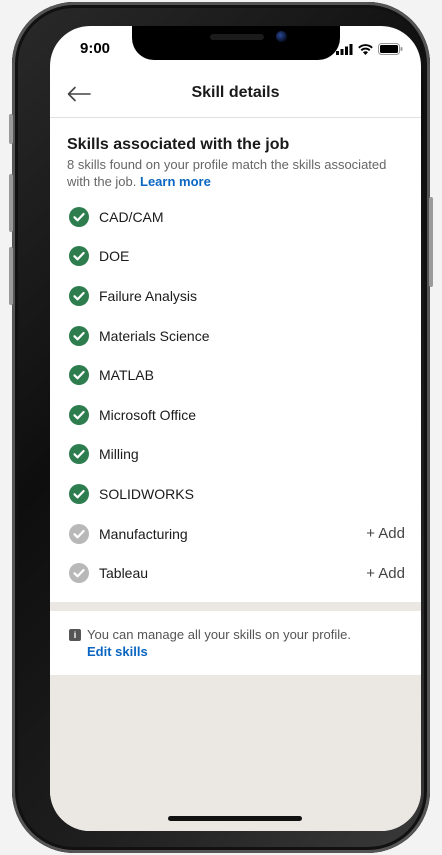  Describe the element at coordinates (235, 534) in the screenshot. I see `skill-row: Manufacturing + Add` at that location.